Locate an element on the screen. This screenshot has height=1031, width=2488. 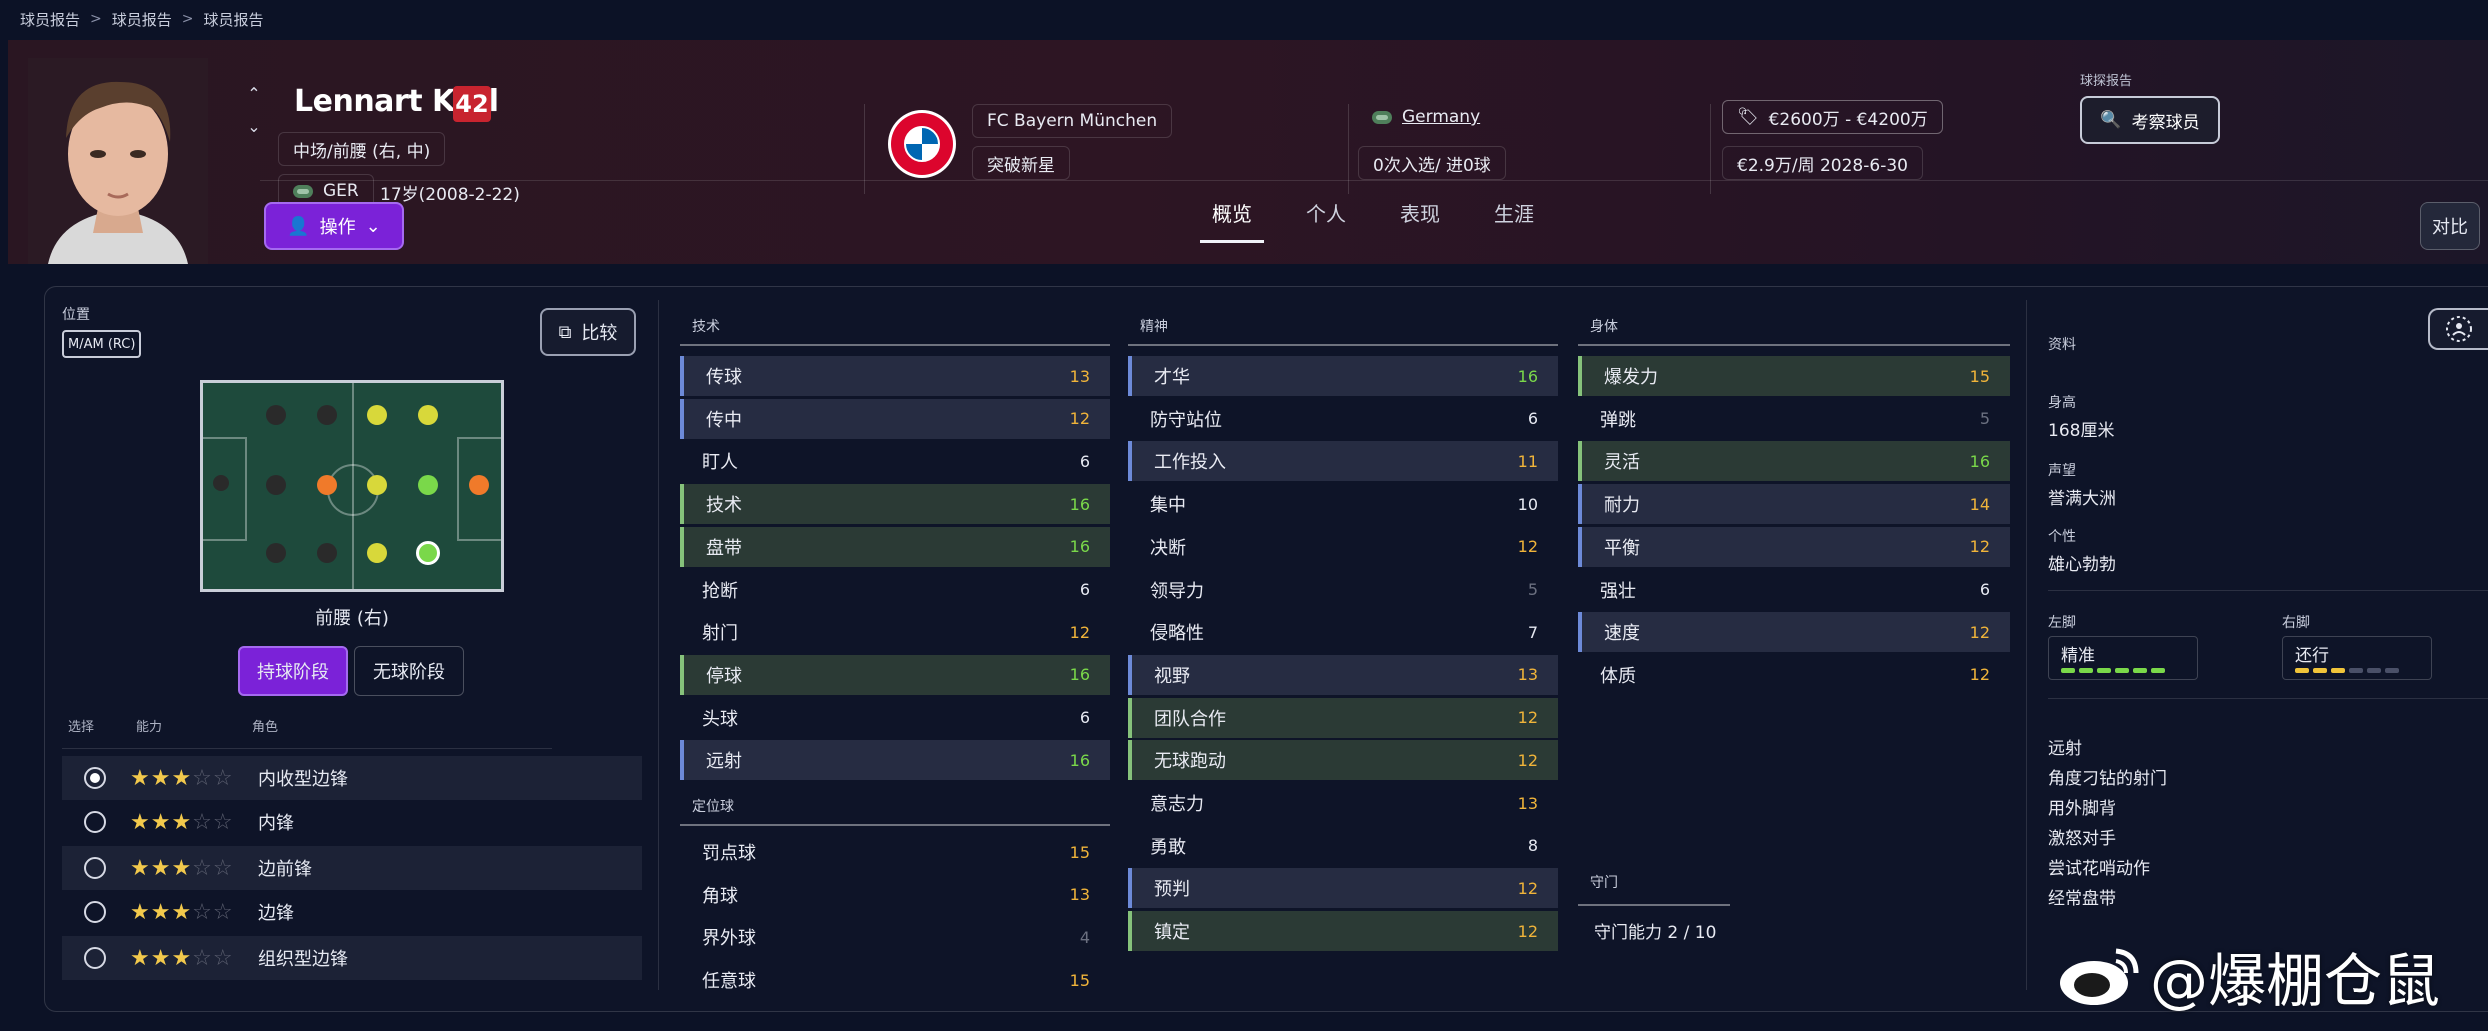
attribute-row: 盘带 16 is located at coordinates (895, 546).